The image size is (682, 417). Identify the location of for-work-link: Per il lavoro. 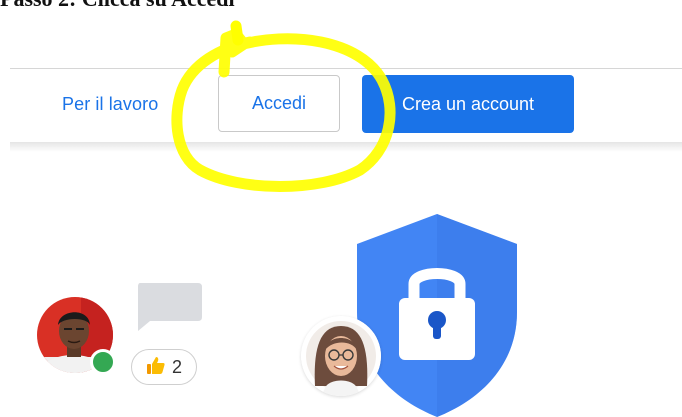
(110, 104).